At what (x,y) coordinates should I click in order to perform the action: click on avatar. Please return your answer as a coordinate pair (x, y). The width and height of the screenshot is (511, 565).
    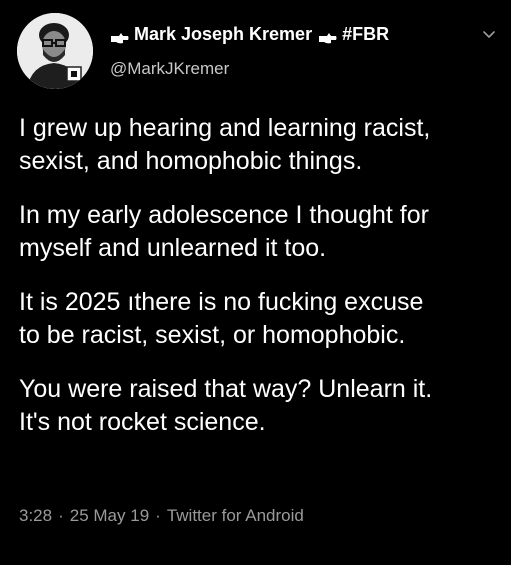
    Looking at the image, I should click on (55, 51).